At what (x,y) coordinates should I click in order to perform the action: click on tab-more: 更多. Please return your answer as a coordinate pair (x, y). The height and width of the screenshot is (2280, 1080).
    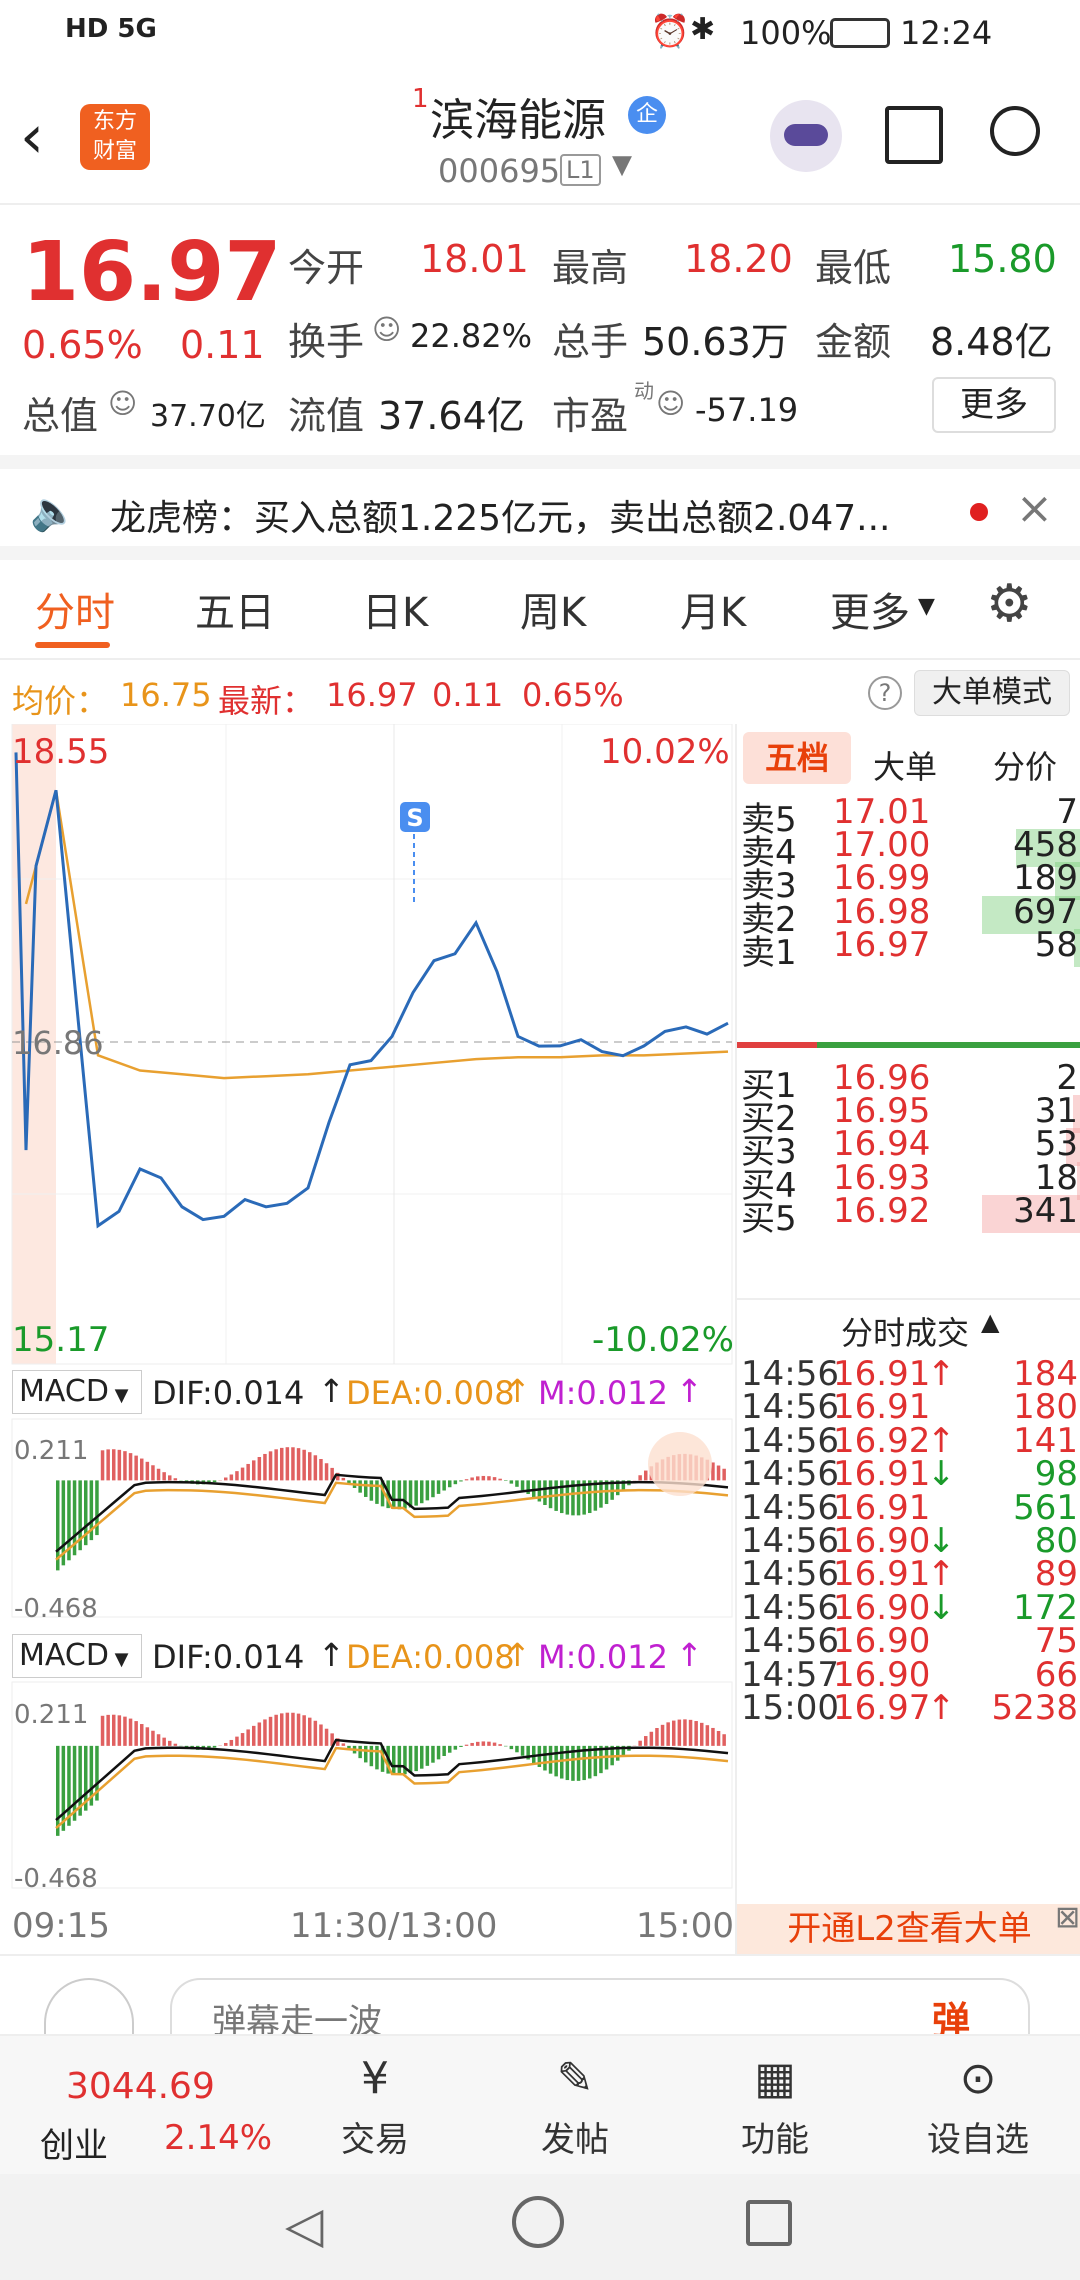
    Looking at the image, I should click on (870, 609).